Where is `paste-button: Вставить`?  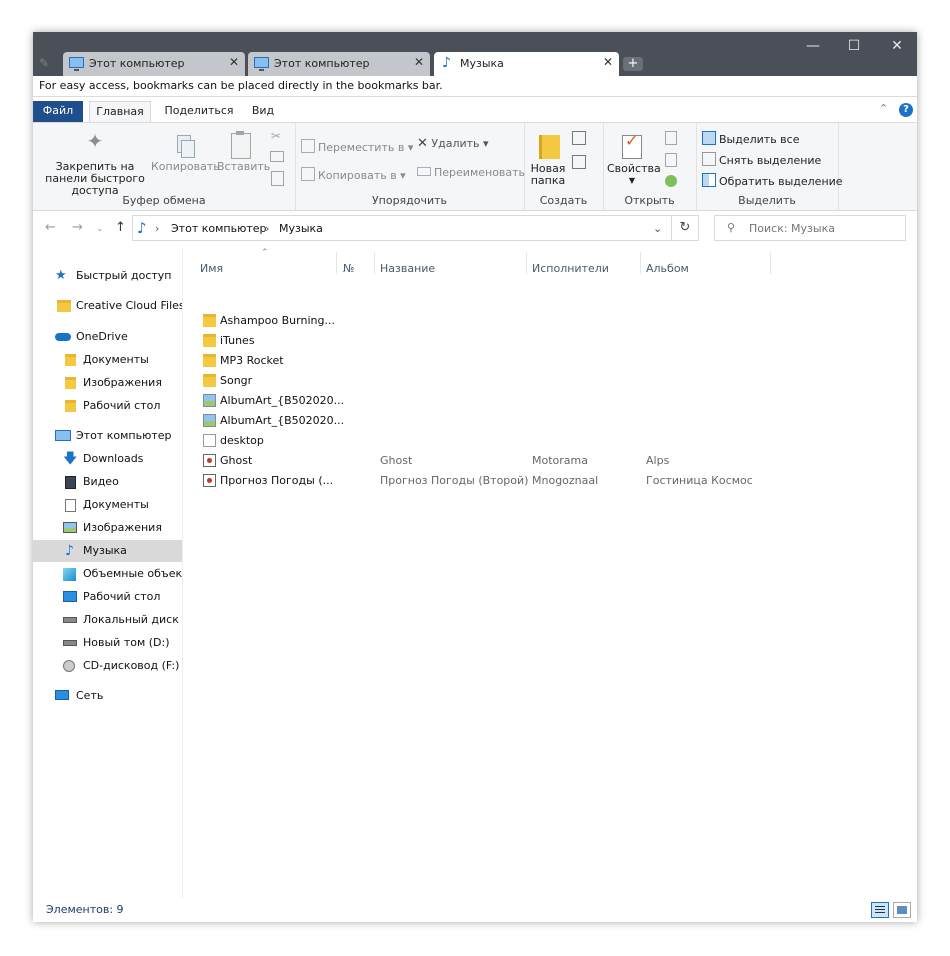 paste-button: Вставить is located at coordinates (243, 152).